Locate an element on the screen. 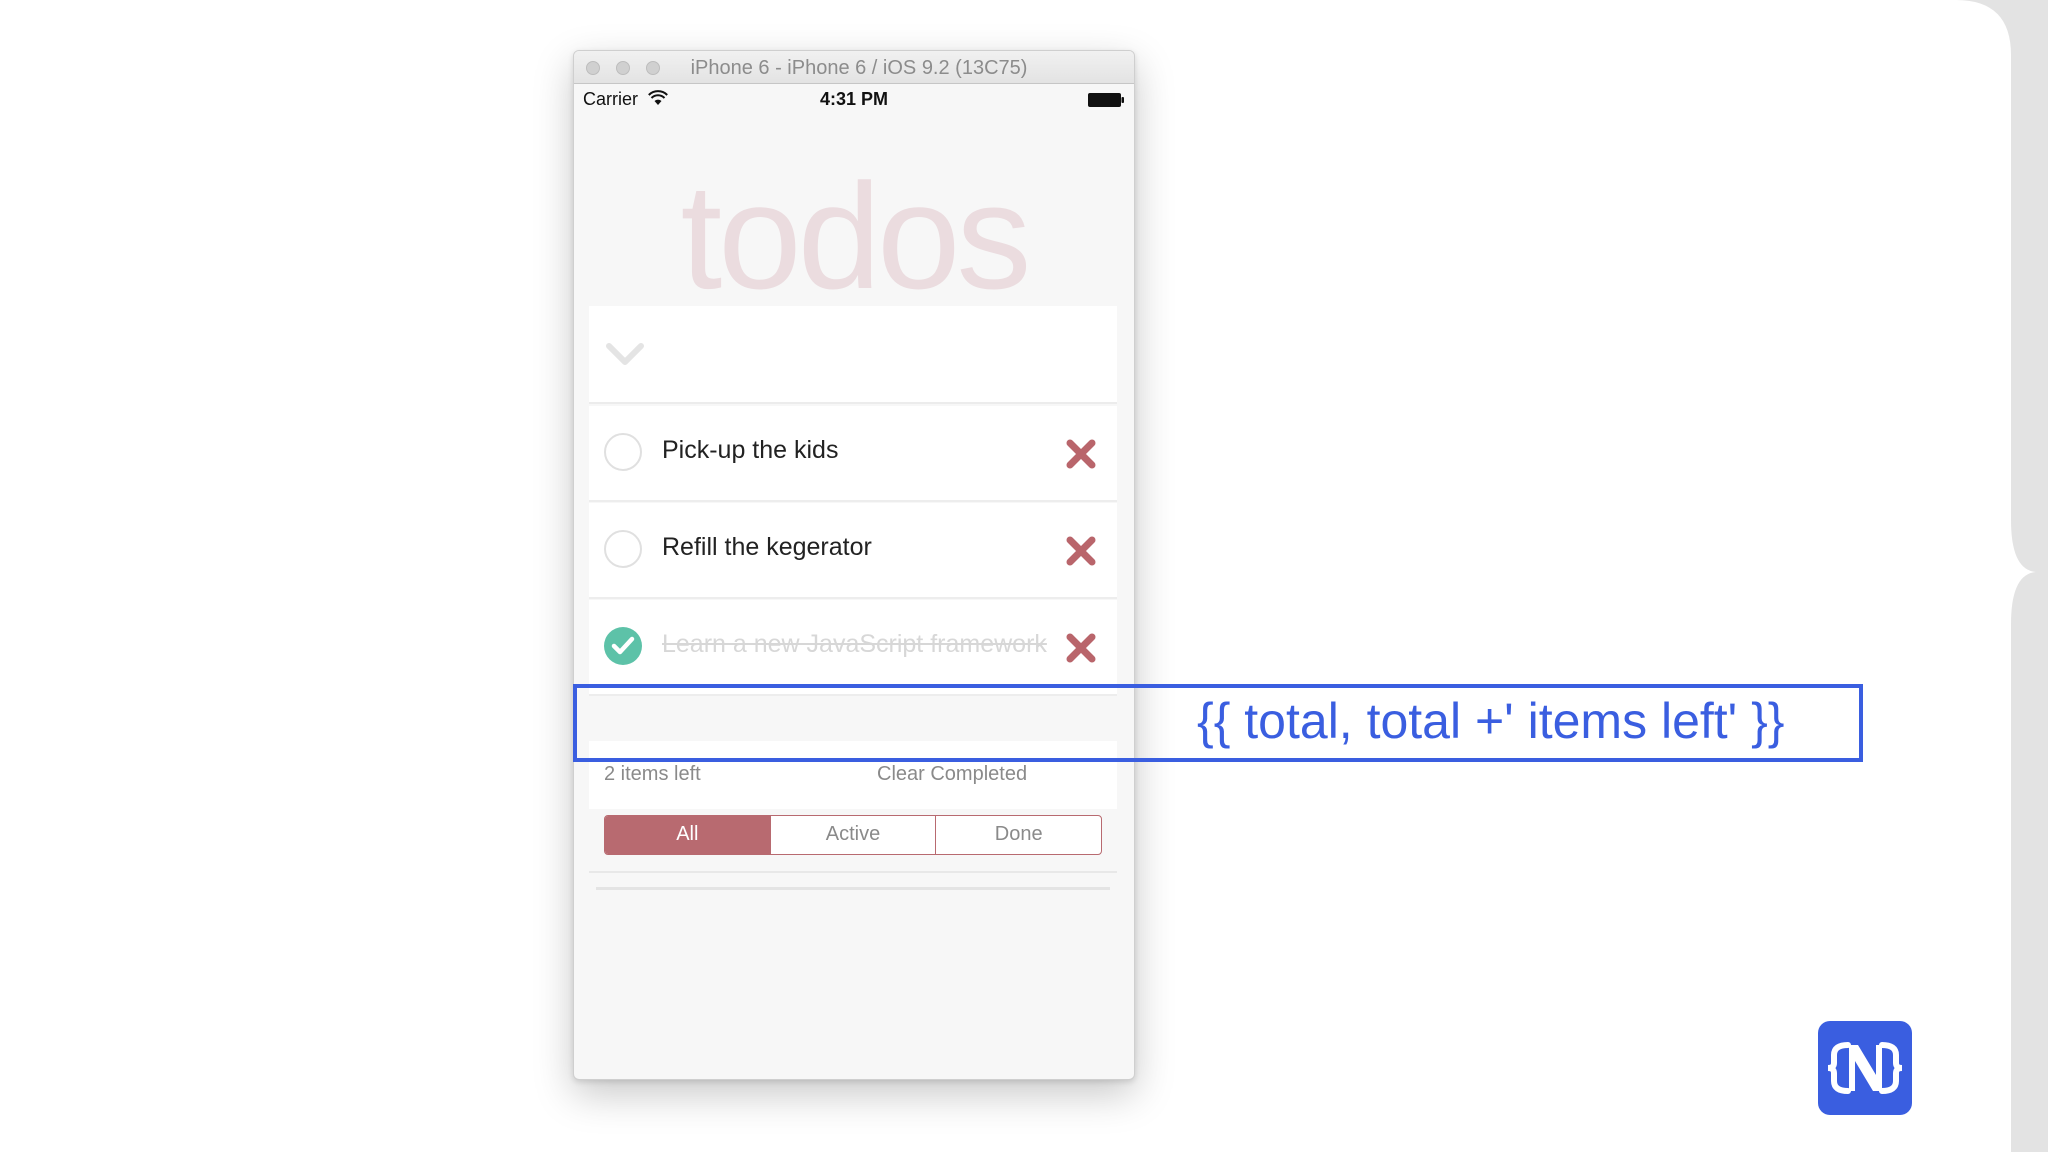  status-time: 4:31 PM is located at coordinates (854, 99).